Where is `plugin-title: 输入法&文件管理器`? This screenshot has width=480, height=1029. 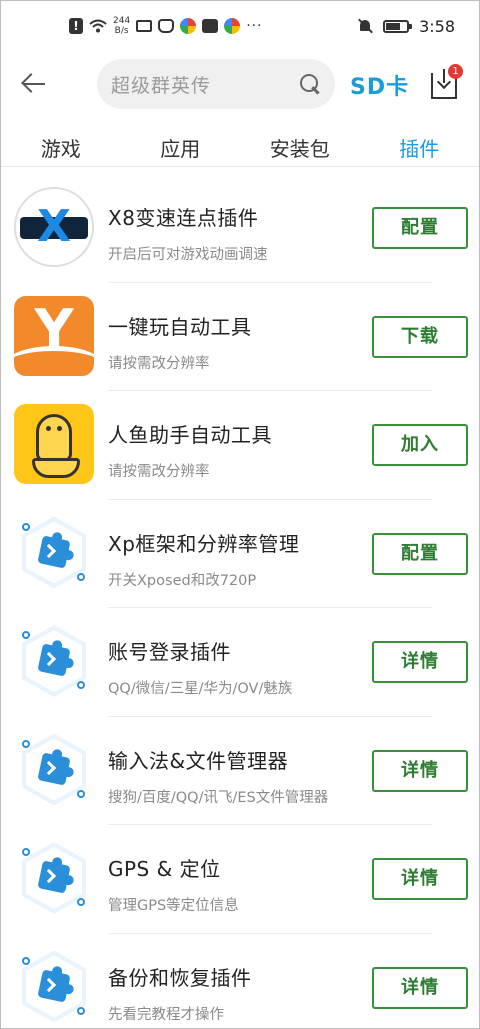
plugin-title: 输入法&文件管理器 is located at coordinates (198, 760).